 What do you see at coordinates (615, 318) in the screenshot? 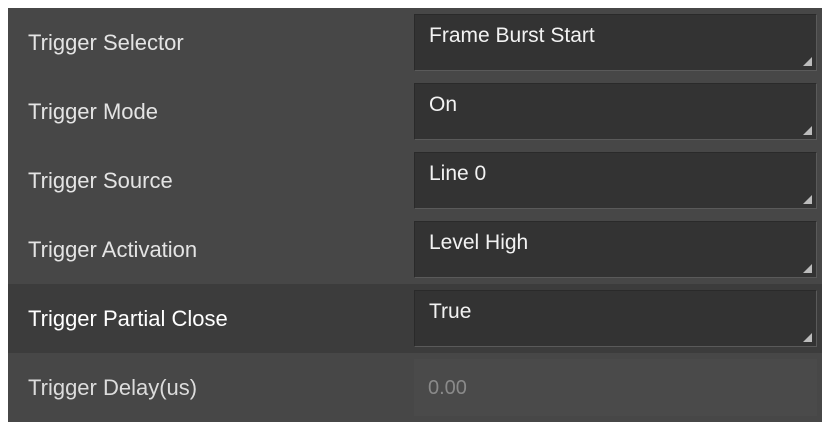
I see `trigger-partial-close-dropdown: True` at bounding box center [615, 318].